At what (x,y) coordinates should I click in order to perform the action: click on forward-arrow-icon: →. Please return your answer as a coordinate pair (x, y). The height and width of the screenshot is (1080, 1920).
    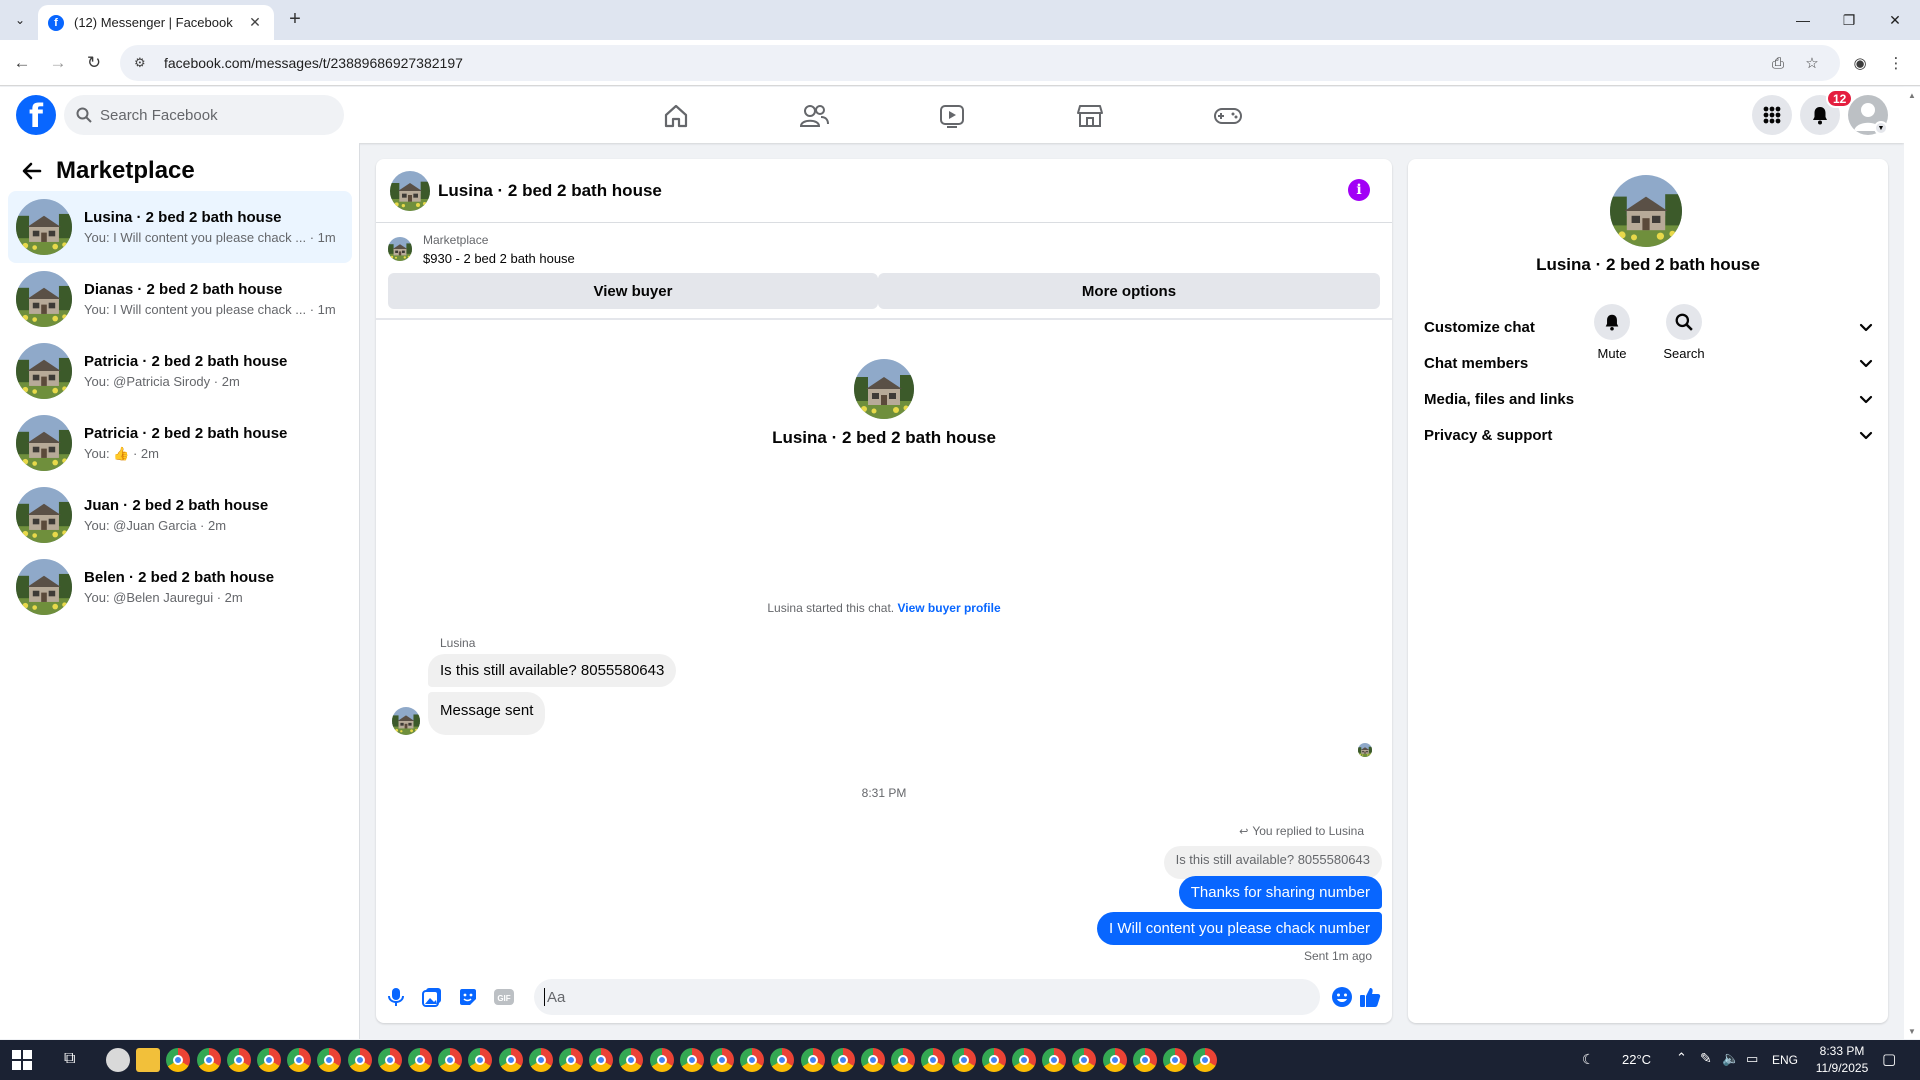
    Looking at the image, I should click on (58, 63).